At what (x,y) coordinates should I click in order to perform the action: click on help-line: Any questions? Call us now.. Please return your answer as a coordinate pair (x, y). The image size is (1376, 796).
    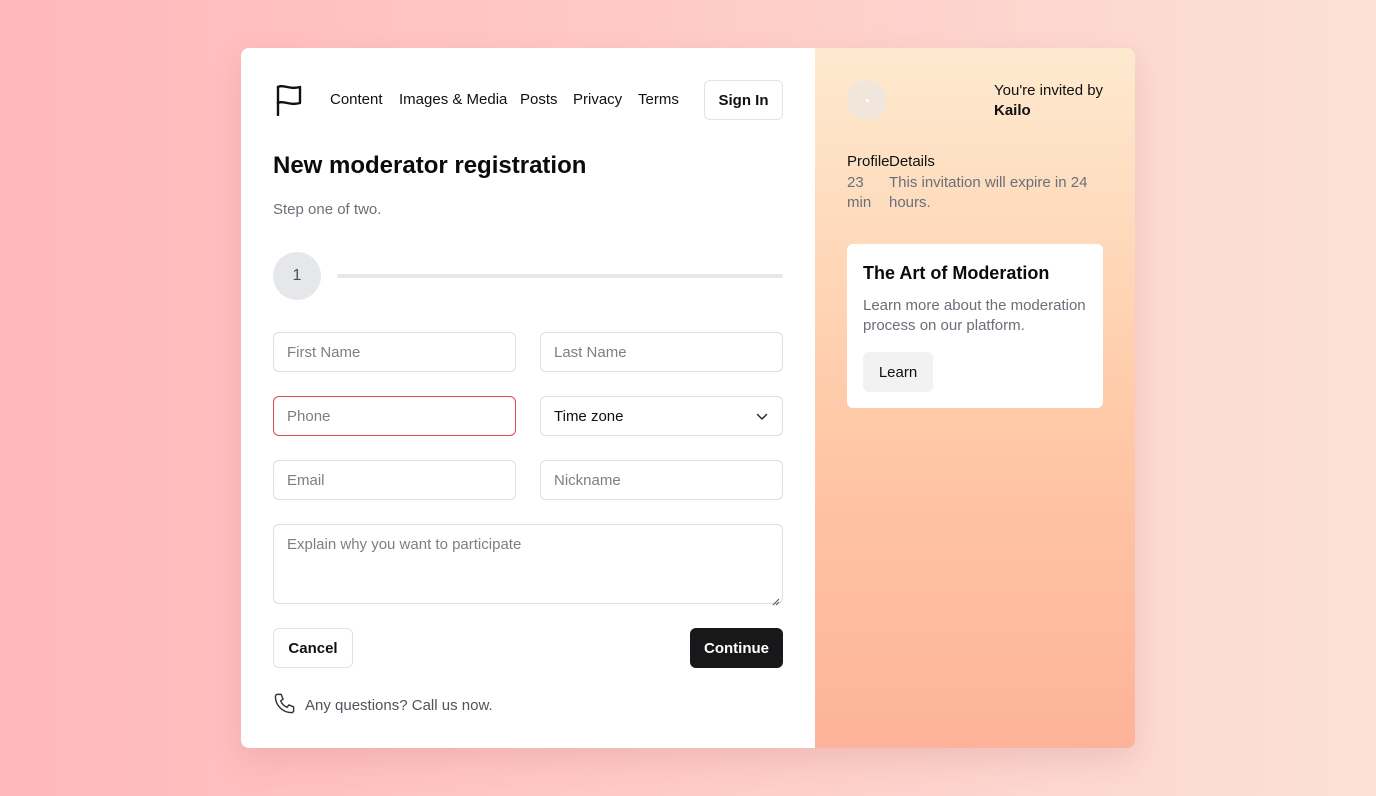
    Looking at the image, I should click on (383, 705).